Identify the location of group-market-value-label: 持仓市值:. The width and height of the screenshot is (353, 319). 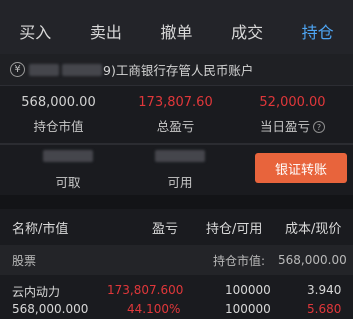
(239, 260).